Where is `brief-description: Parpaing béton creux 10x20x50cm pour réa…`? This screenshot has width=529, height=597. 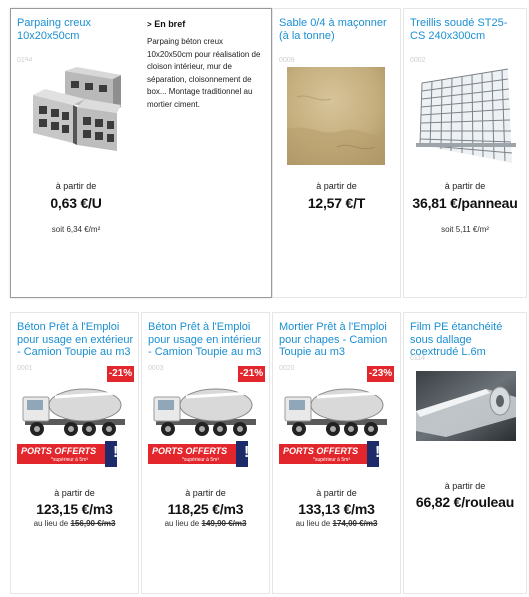
brief-description: Parpaing béton creux 10x20x50cm pour réa… is located at coordinates (204, 73).